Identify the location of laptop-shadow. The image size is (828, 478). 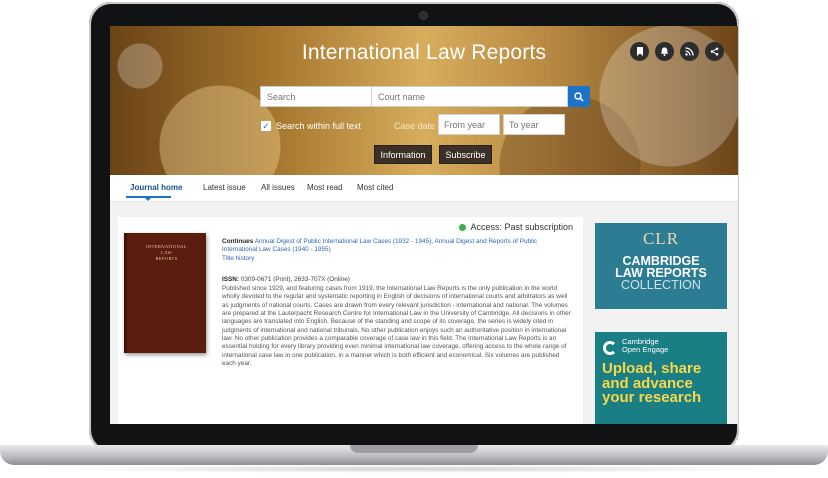
(414, 469).